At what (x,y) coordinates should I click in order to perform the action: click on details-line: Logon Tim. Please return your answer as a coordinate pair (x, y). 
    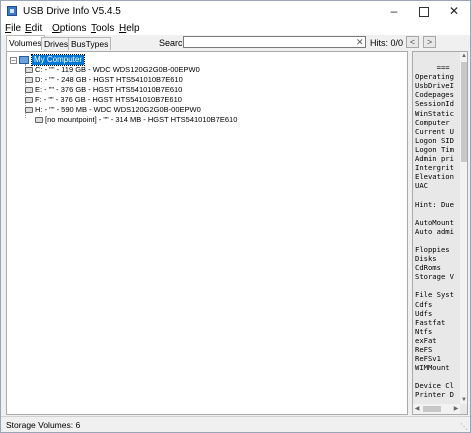
    Looking at the image, I should click on (434, 149).